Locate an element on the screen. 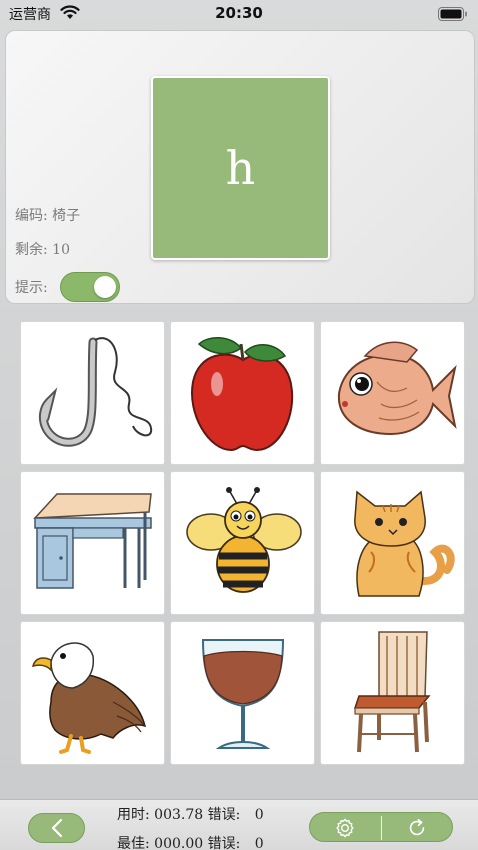 The image size is (478, 850). error-label: 错误: is located at coordinates (224, 815).